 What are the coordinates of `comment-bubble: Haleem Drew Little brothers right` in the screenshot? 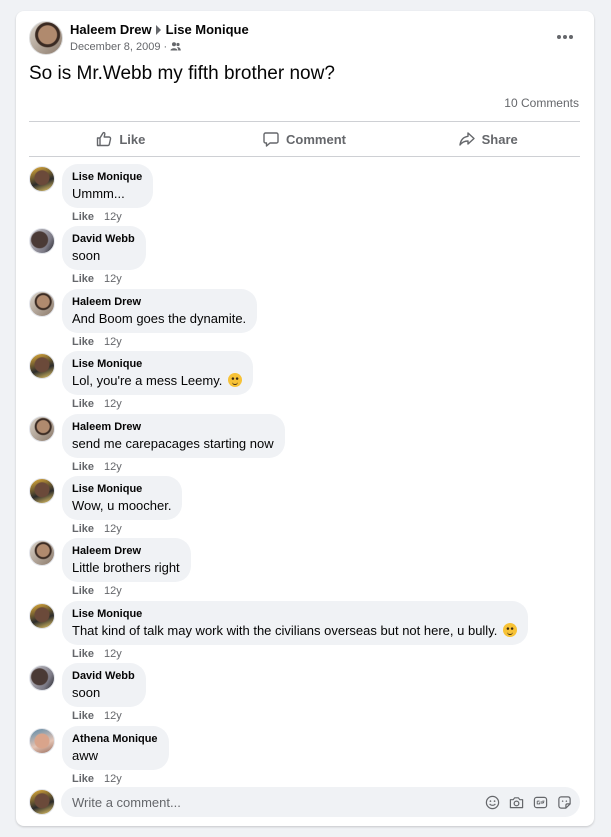 It's located at (126, 560).